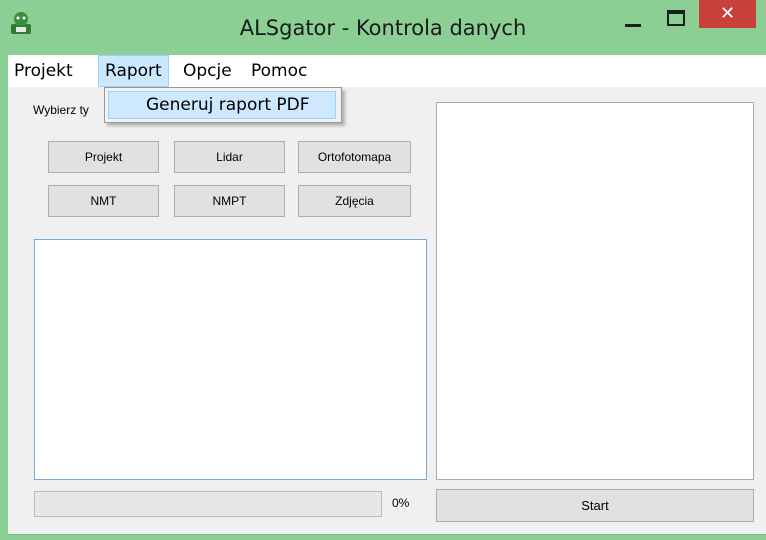  What do you see at coordinates (354, 201) in the screenshot?
I see `zdjecia-button: Zdjęcia` at bounding box center [354, 201].